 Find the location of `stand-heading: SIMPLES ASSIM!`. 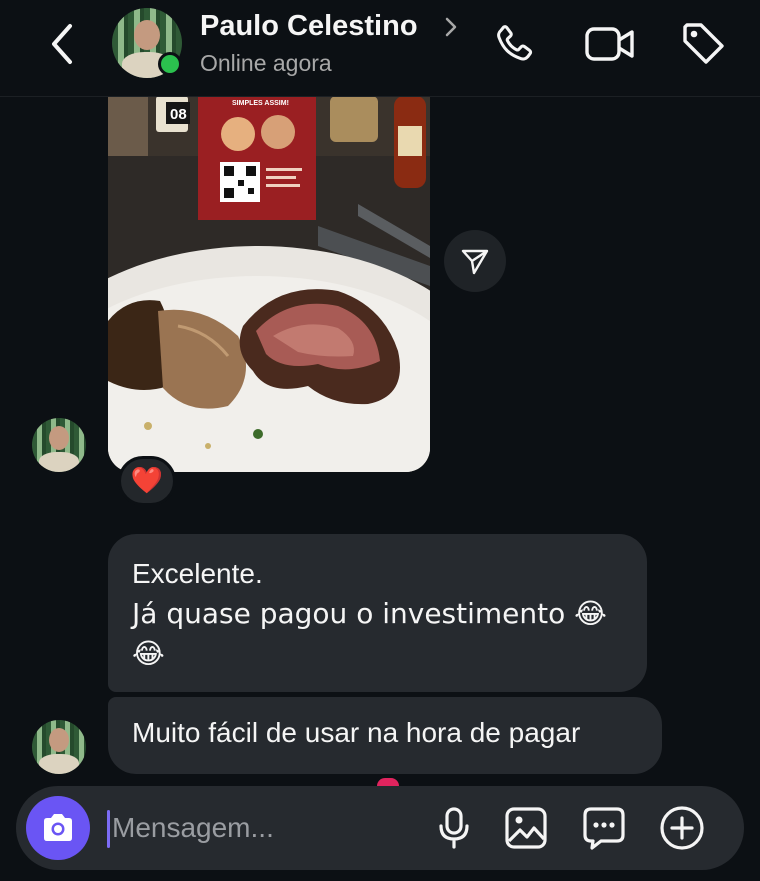

stand-heading: SIMPLES ASSIM! is located at coordinates (260, 103).